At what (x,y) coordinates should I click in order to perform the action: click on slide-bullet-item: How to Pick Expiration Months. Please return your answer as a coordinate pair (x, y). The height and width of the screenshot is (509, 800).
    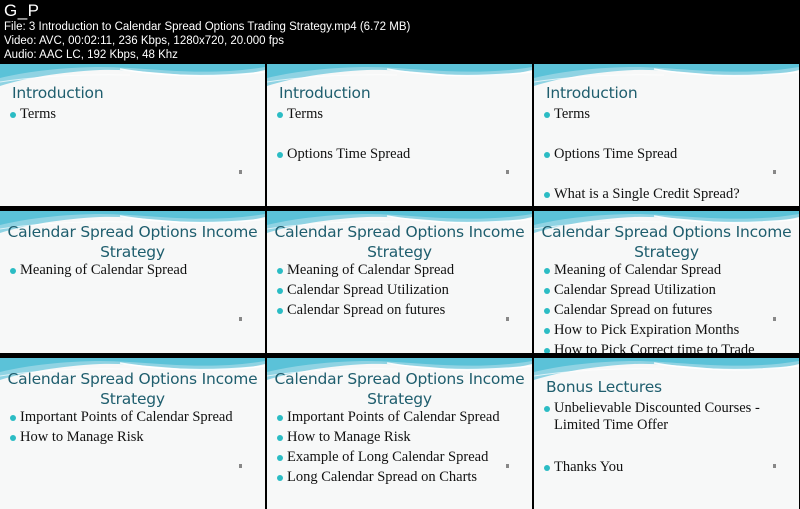
    Looking at the image, I should click on (669, 330).